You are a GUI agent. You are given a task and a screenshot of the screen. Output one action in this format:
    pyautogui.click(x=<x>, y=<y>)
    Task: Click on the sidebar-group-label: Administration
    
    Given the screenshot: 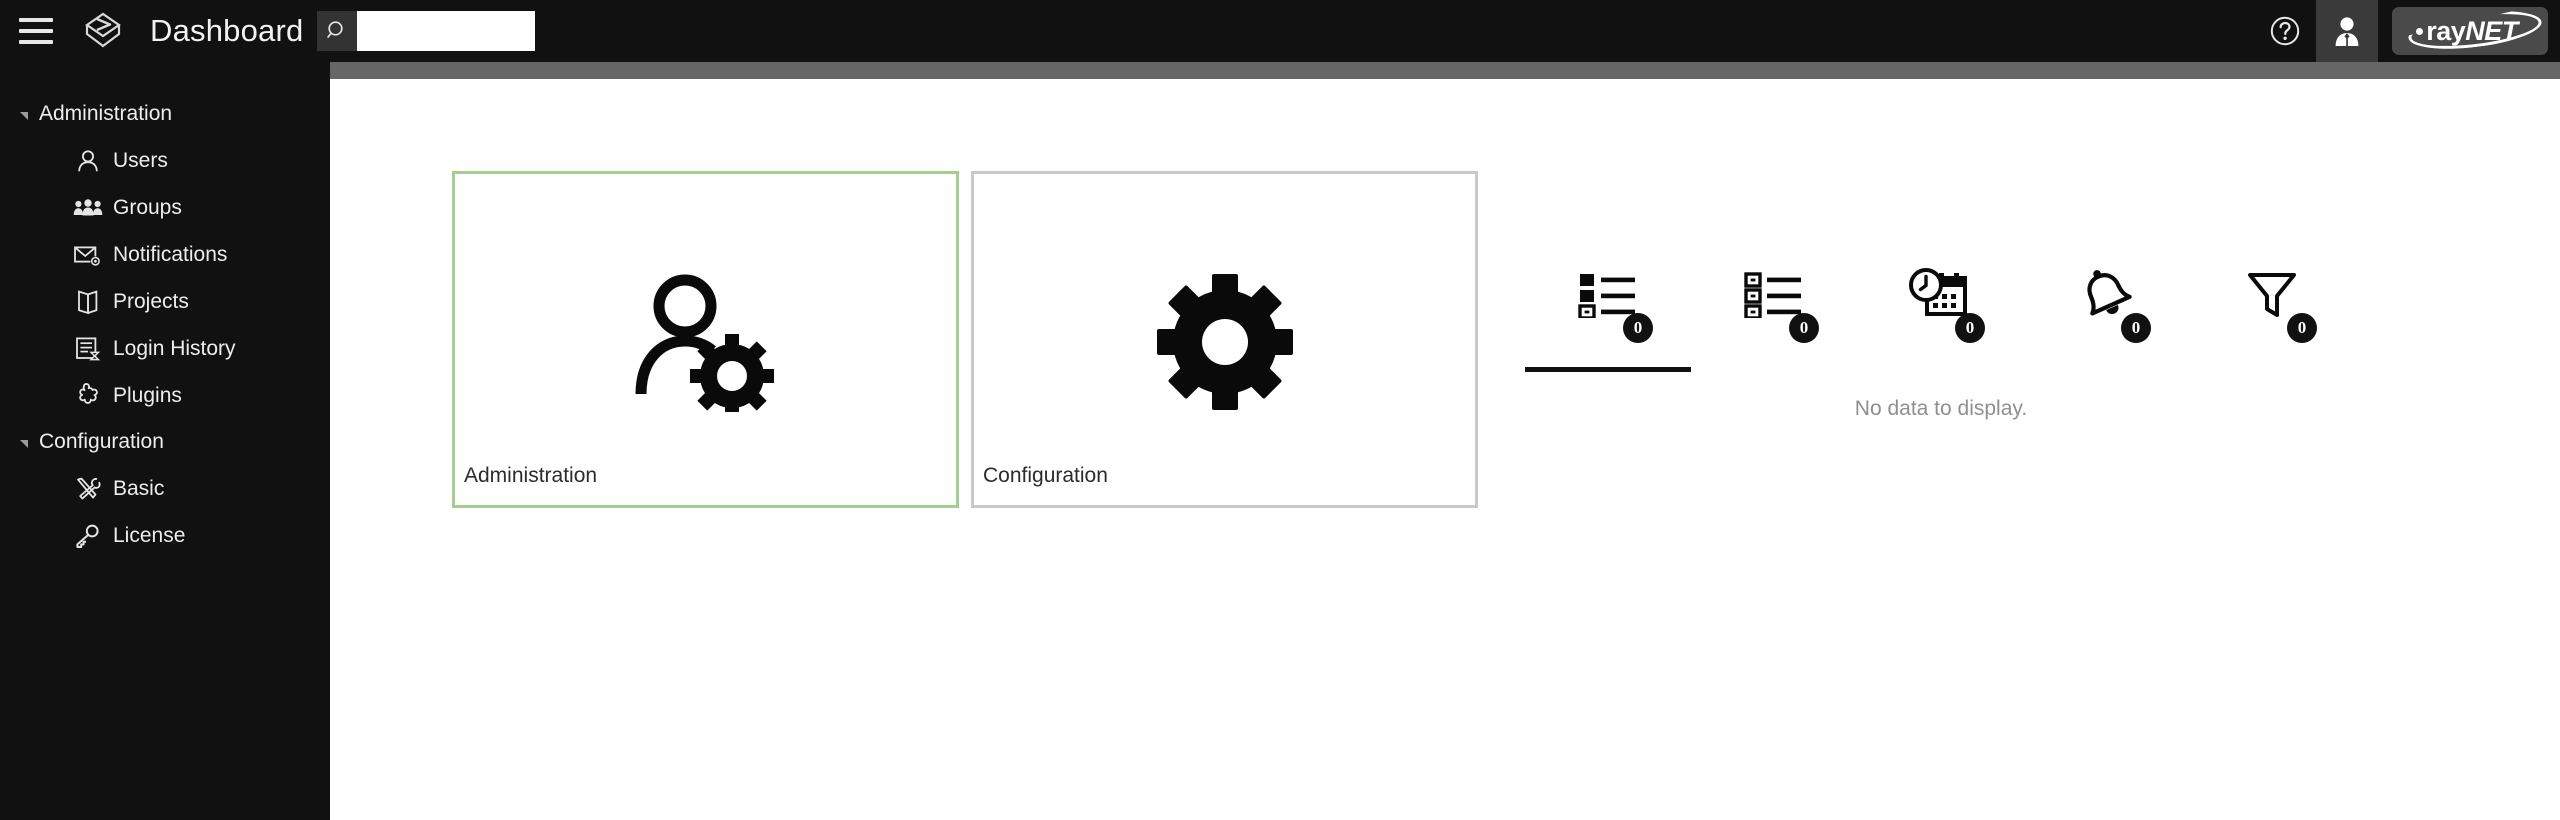 What is the action you would take?
    pyautogui.click(x=106, y=113)
    